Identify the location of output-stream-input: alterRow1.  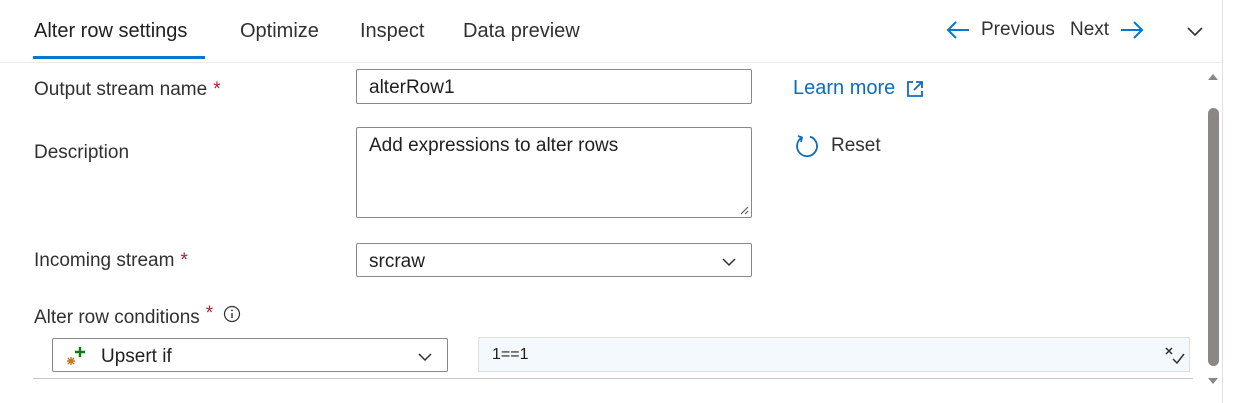
(554, 86).